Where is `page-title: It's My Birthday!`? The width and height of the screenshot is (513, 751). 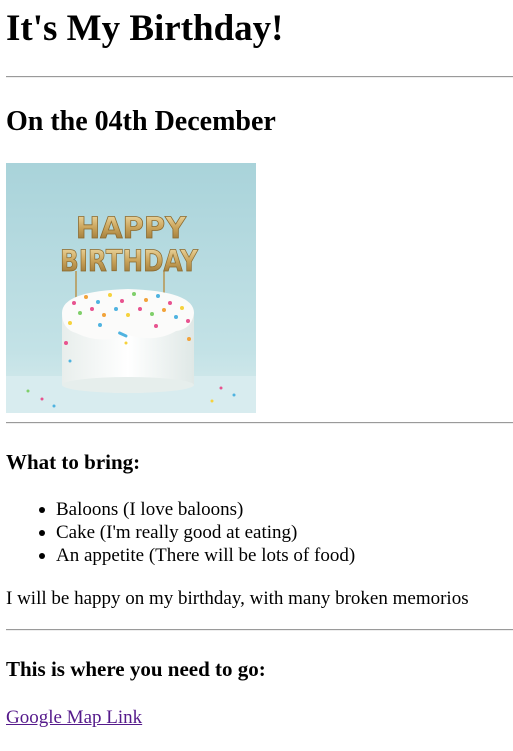
page-title: It's My Birthday! is located at coordinates (145, 28).